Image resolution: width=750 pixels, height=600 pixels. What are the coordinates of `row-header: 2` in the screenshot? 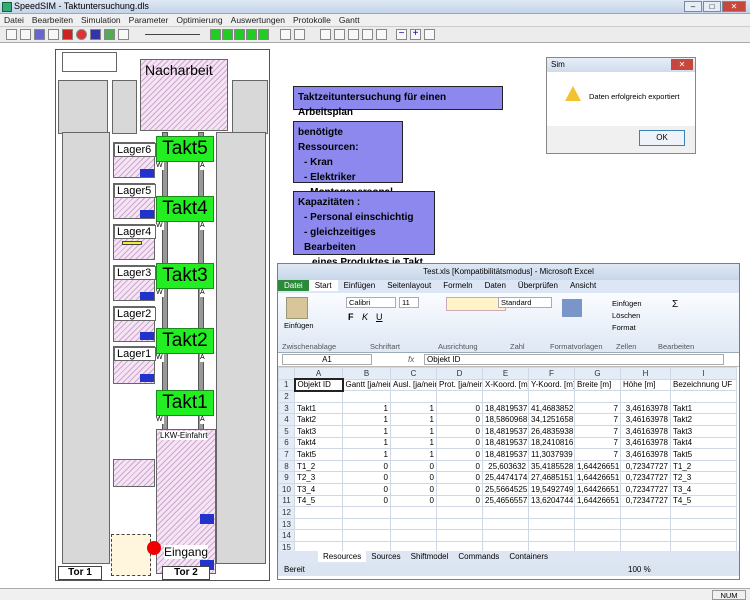 It's located at (286, 396).